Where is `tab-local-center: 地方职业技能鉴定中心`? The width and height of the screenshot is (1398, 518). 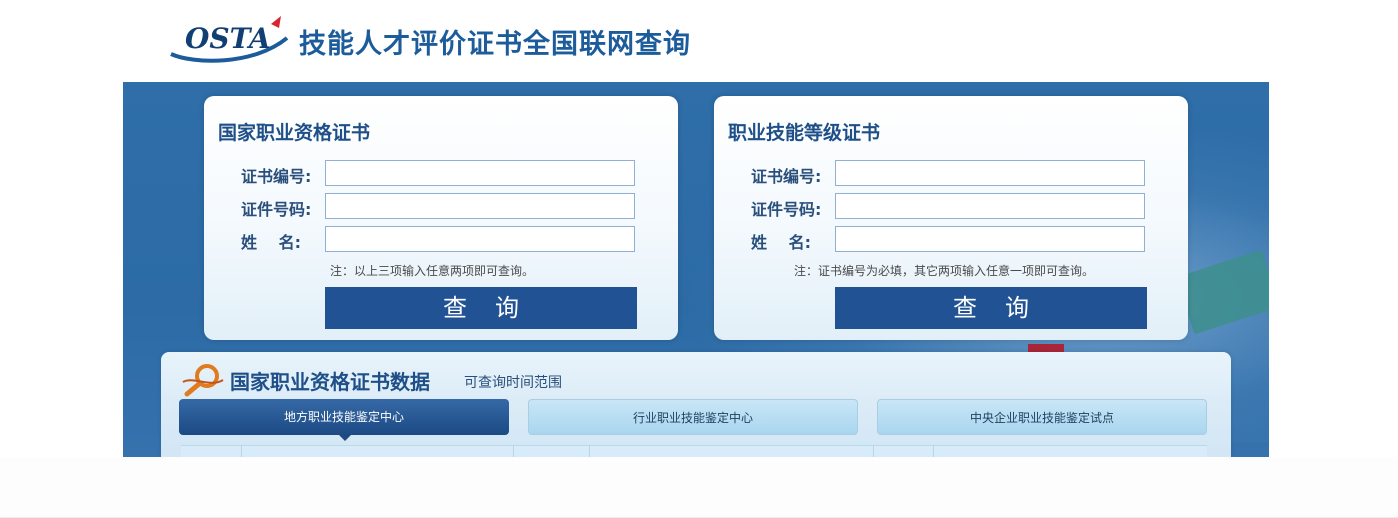 tab-local-center: 地方职业技能鉴定中心 is located at coordinates (344, 417).